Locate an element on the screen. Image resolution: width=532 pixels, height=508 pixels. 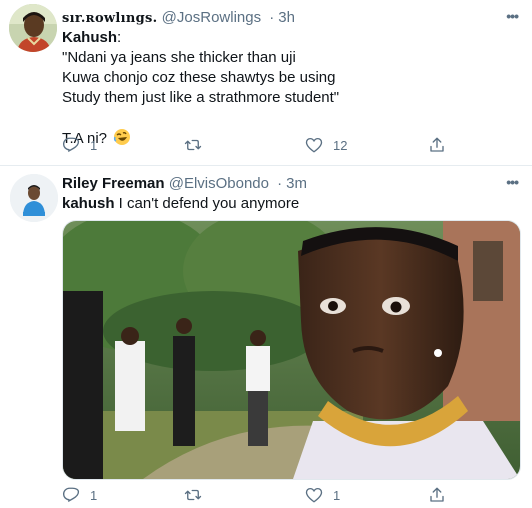
tweet-line: "Ndani ya jeans she thicker than uji is located at coordinates (179, 57).